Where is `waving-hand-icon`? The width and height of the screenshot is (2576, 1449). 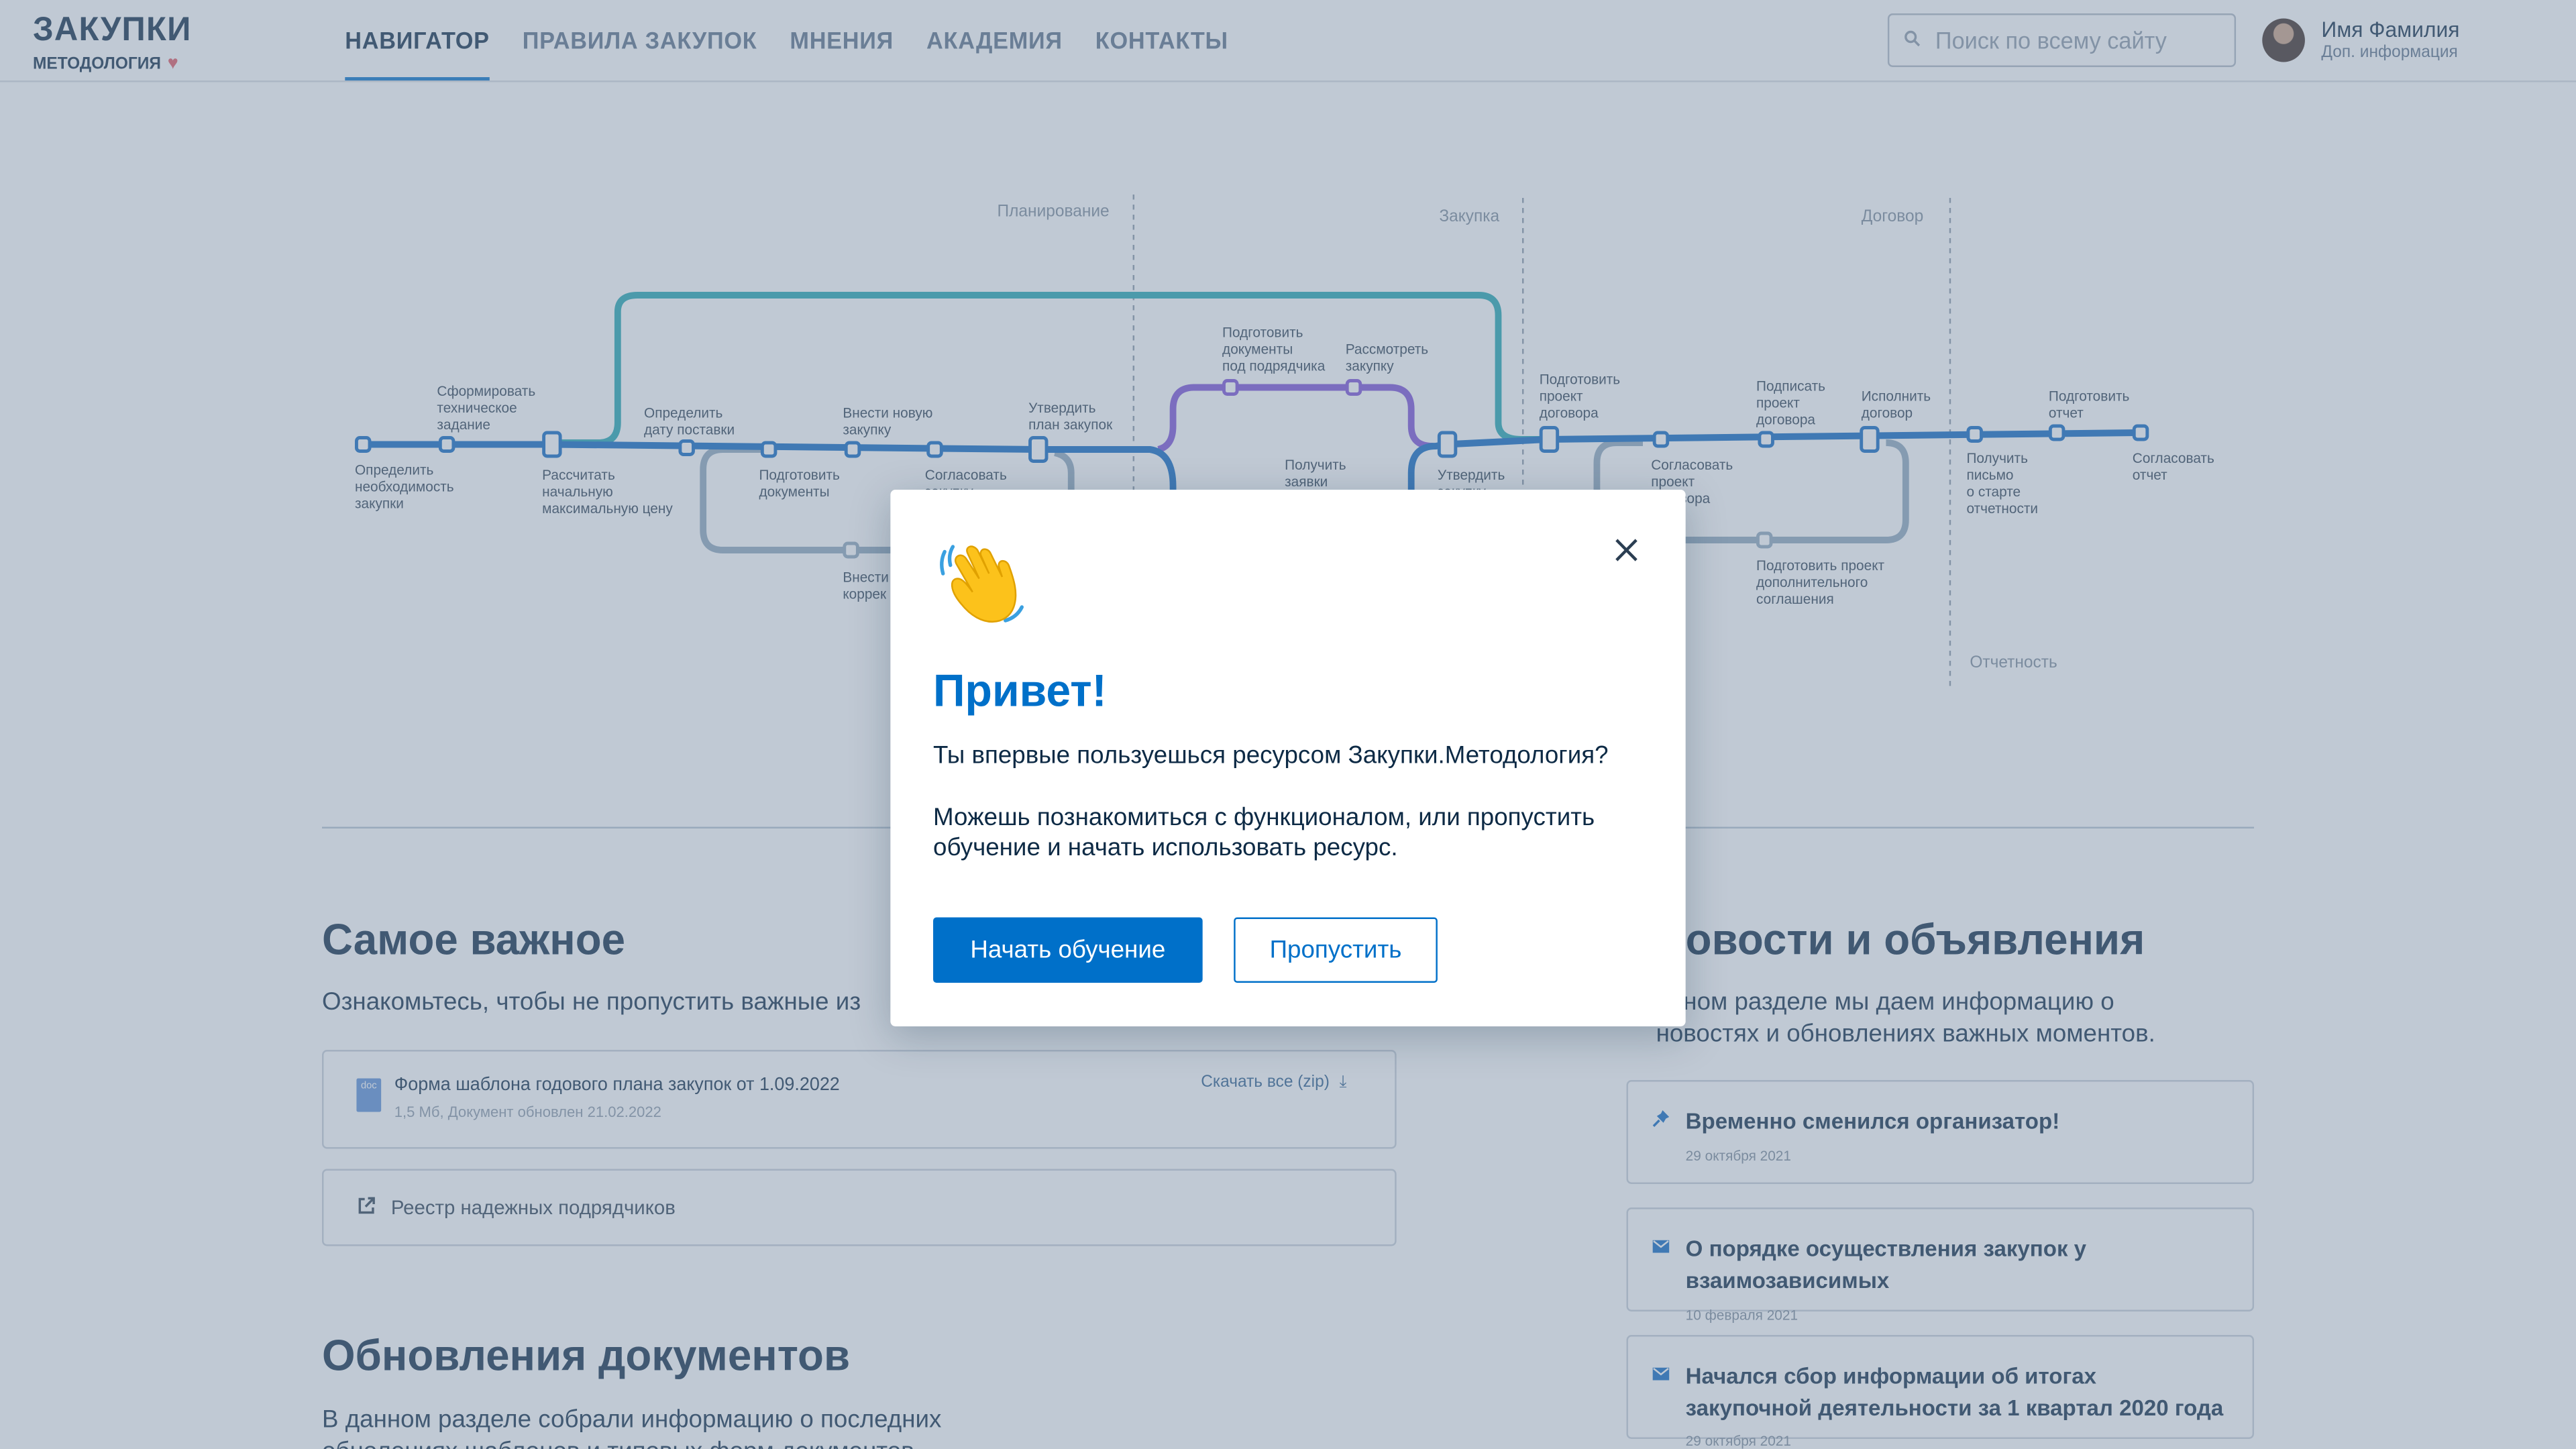
waving-hand-icon is located at coordinates (982, 584).